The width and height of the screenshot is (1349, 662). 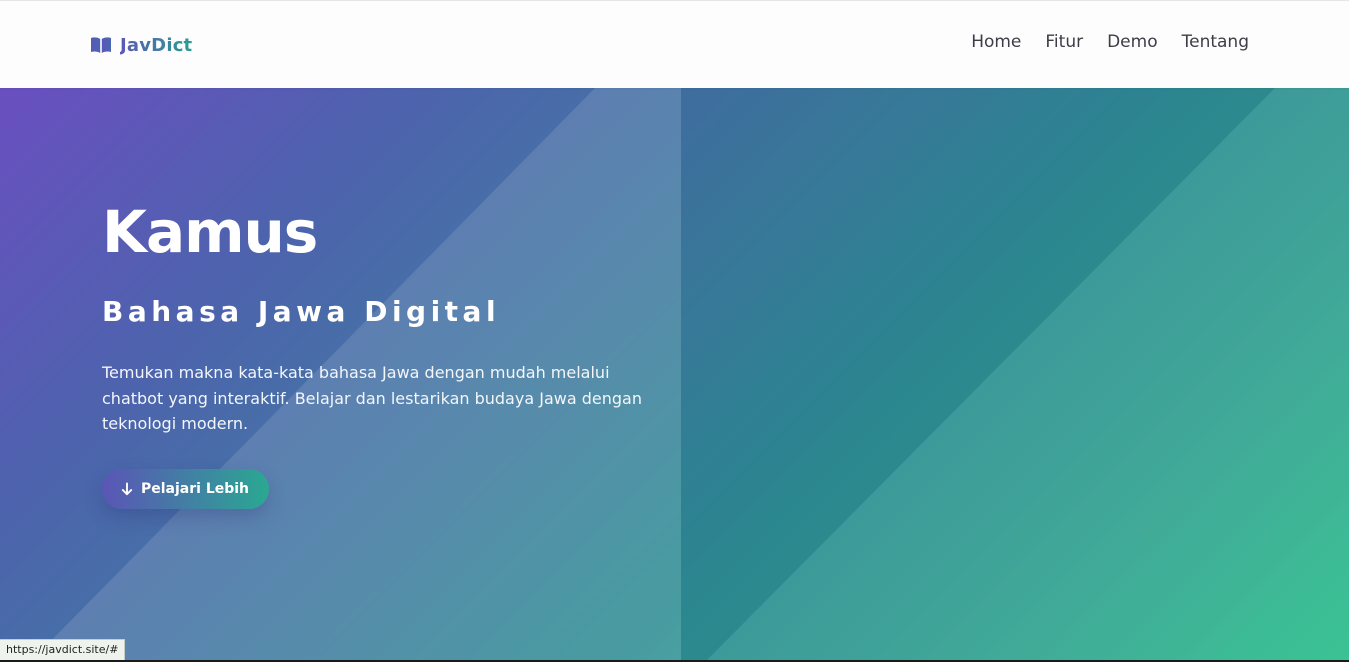 What do you see at coordinates (1132, 42) in the screenshot?
I see `nav-link-demo: Demo` at bounding box center [1132, 42].